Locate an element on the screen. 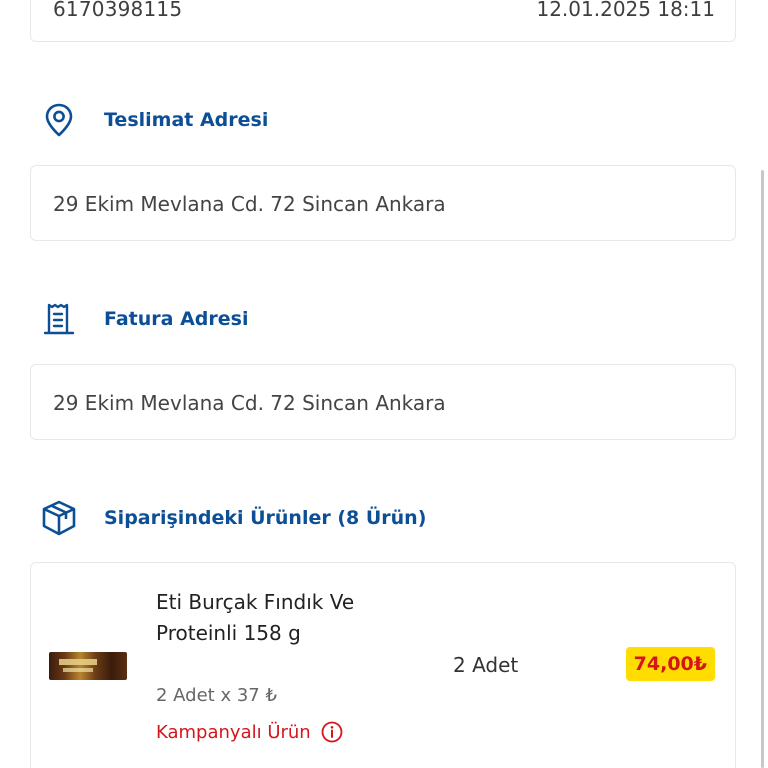 The height and width of the screenshot is (768, 768). product-image is located at coordinates (88, 666).